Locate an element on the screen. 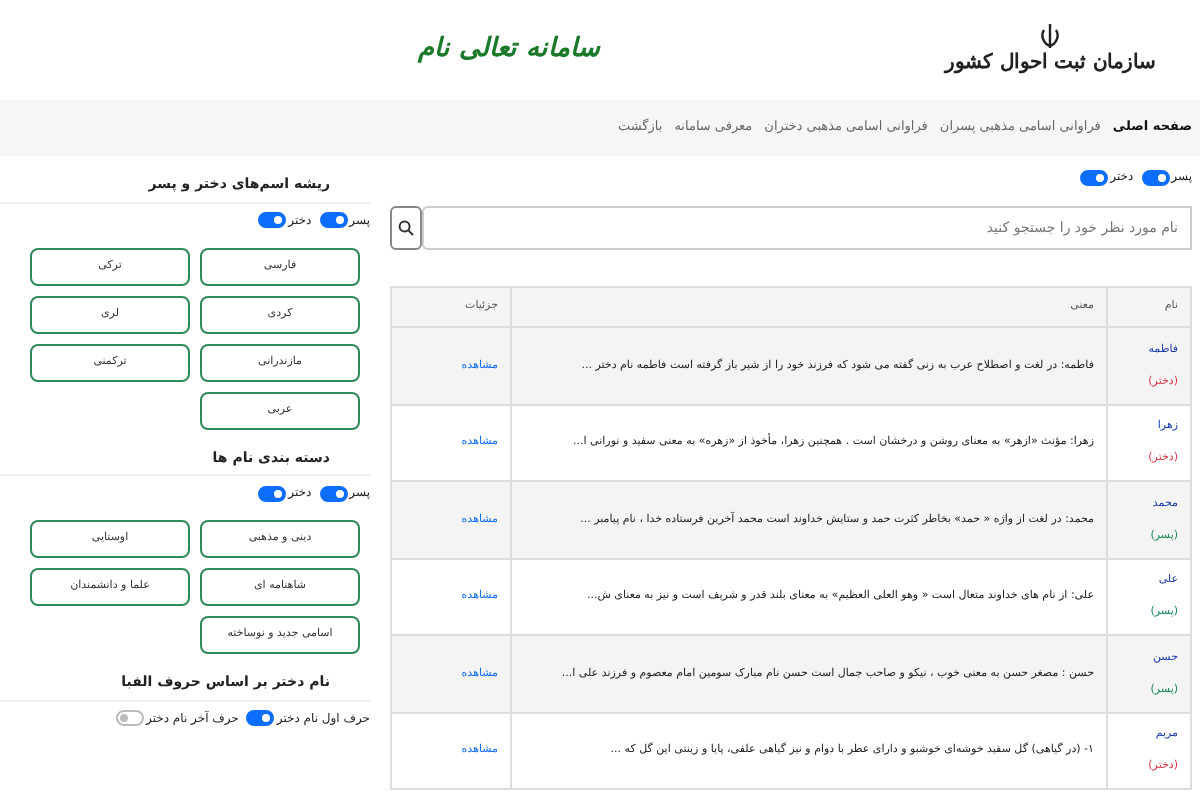  emblem-icon is located at coordinates (1050, 35).